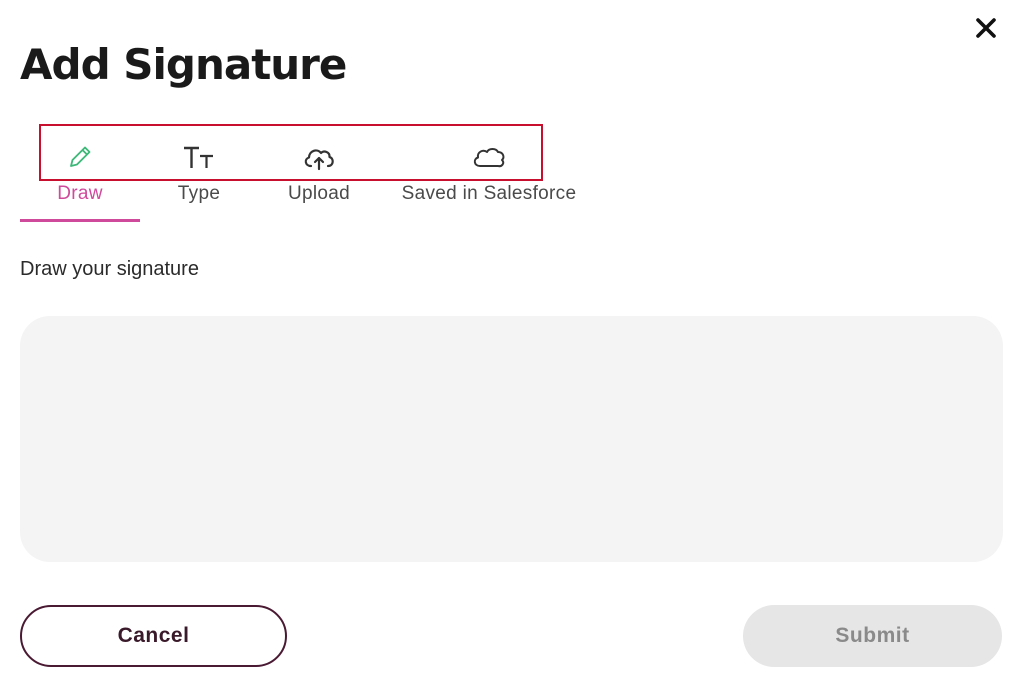  Describe the element at coordinates (199, 157) in the screenshot. I see `text-size-icon` at that location.